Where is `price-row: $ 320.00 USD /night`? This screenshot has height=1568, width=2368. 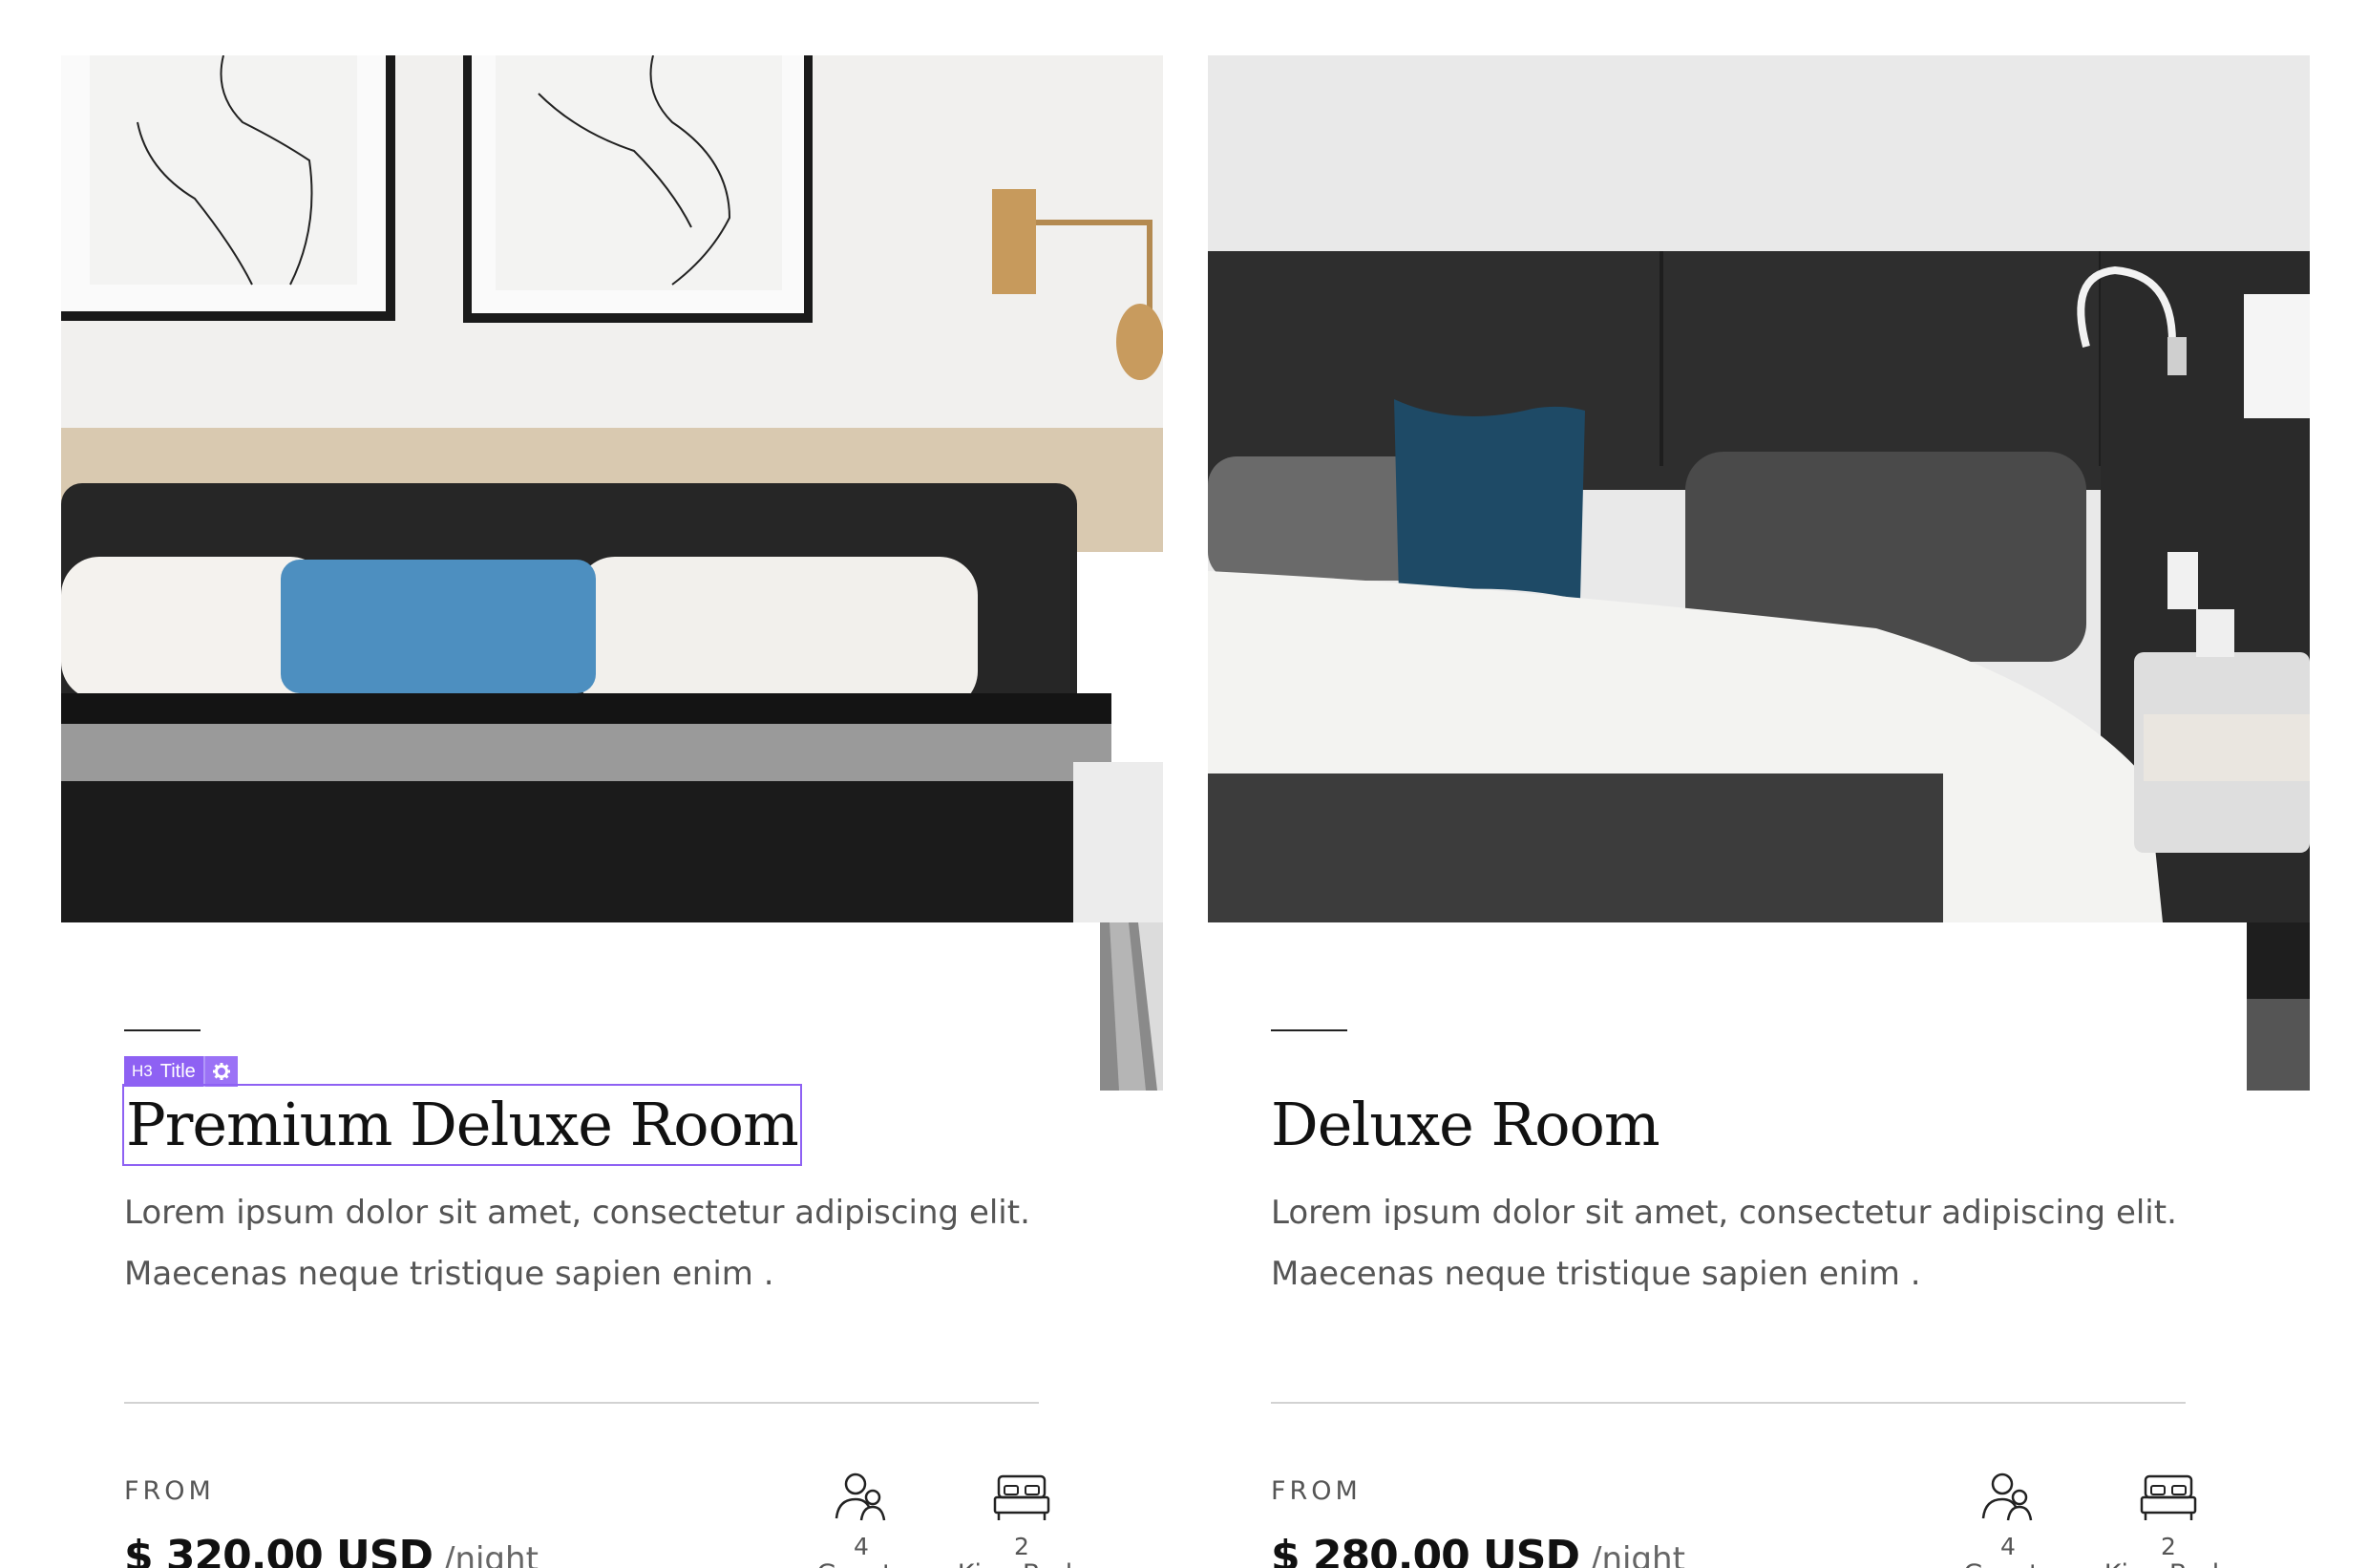 price-row: $ 320.00 USD /night is located at coordinates (331, 1550).